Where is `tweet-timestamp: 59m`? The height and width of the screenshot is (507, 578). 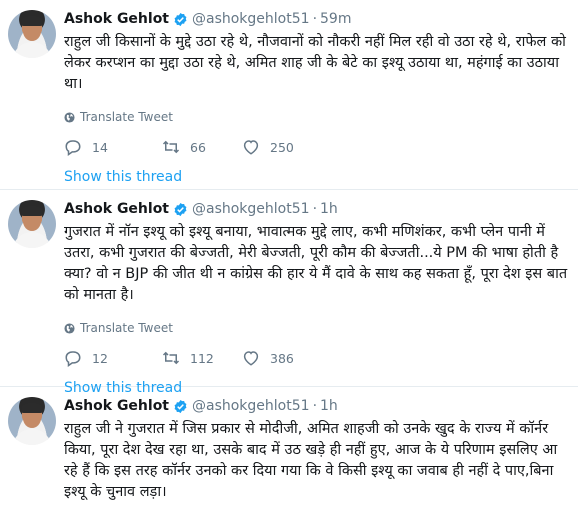 tweet-timestamp: 59m is located at coordinates (335, 19).